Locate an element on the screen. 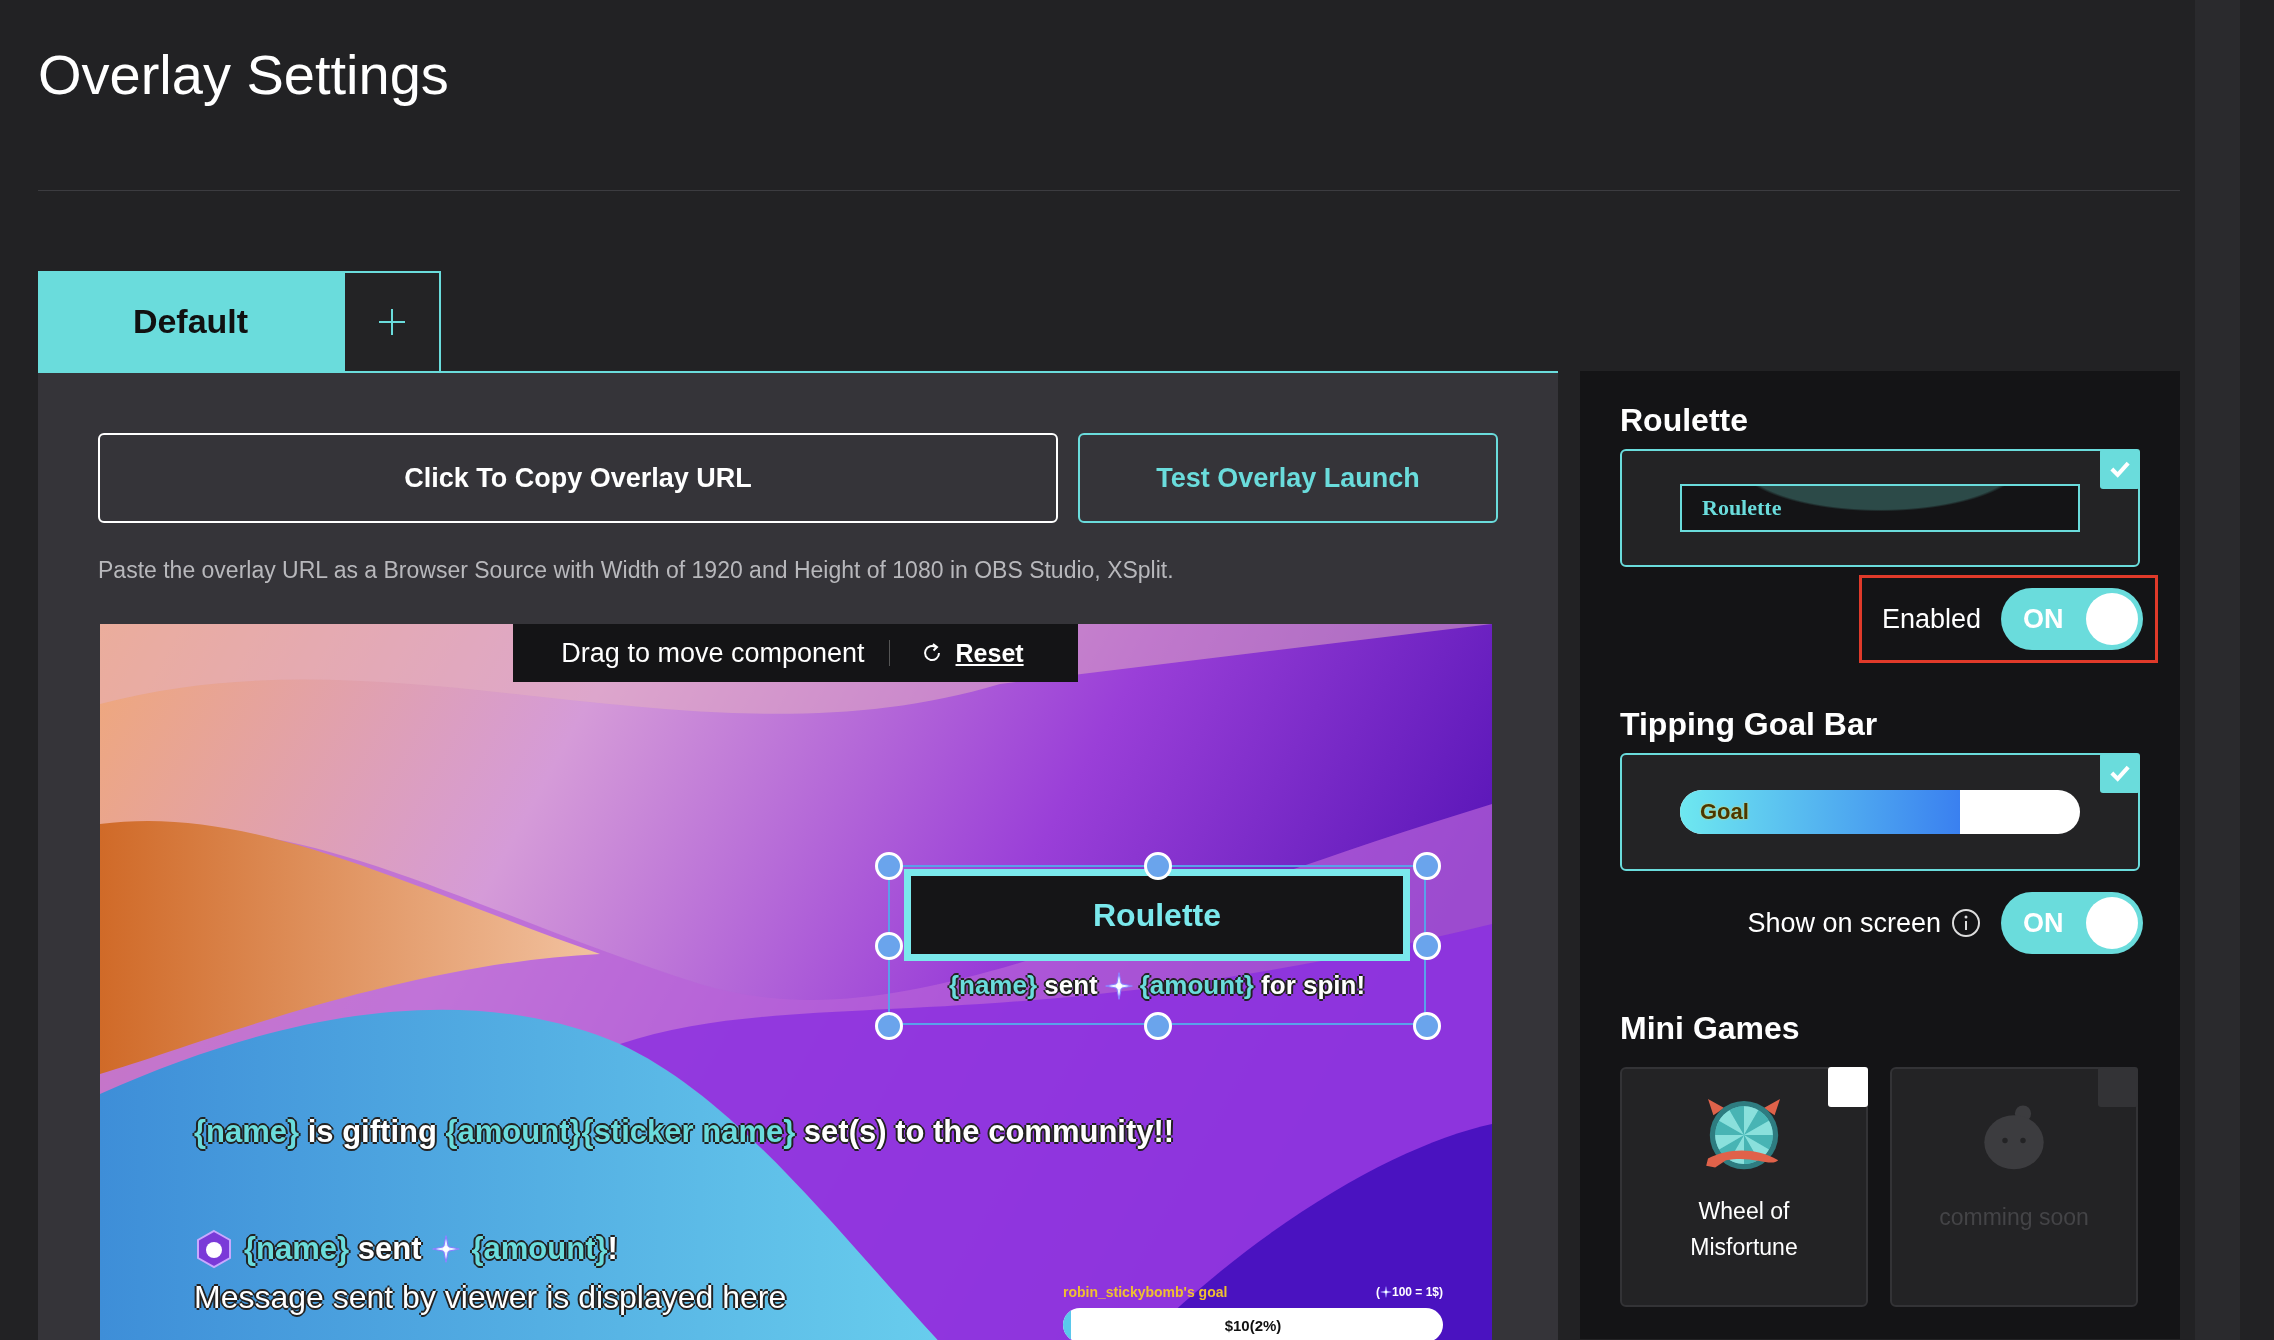 The height and width of the screenshot is (1340, 2274). sent-message: {name} sent is located at coordinates (333, 1249).